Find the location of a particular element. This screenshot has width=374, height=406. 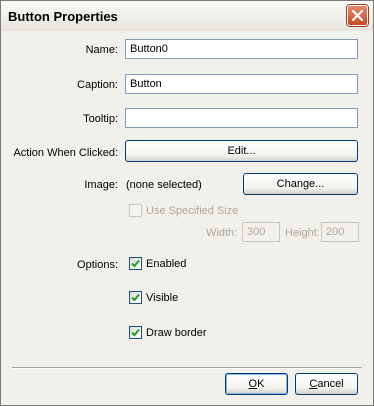

close-button is located at coordinates (357, 15).